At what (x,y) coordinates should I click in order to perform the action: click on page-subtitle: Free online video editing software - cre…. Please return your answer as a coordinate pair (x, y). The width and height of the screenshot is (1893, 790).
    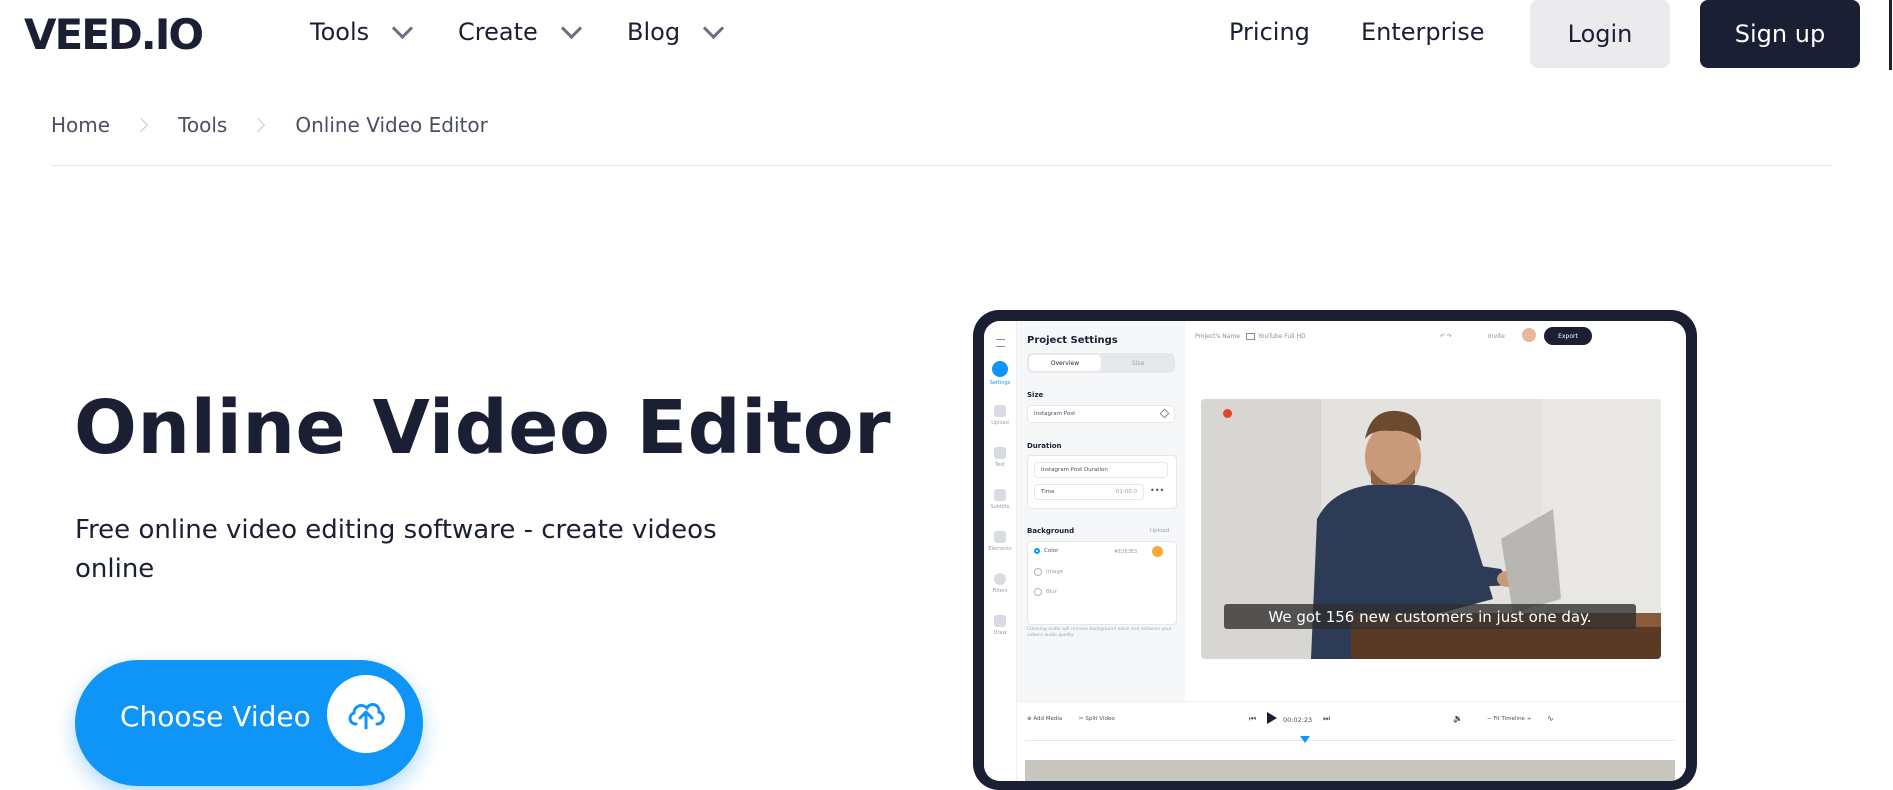
    Looking at the image, I should click on (396, 549).